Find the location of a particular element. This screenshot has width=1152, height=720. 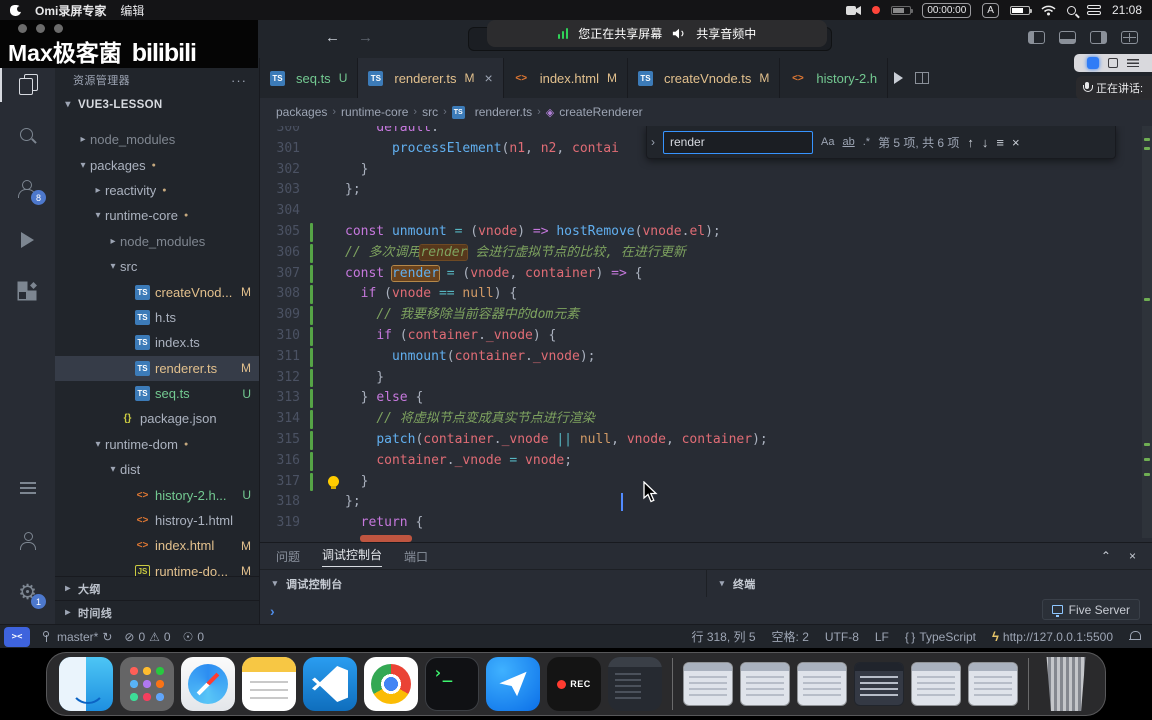

tree-item-packages: ▾ packages ● is located at coordinates (157, 164).